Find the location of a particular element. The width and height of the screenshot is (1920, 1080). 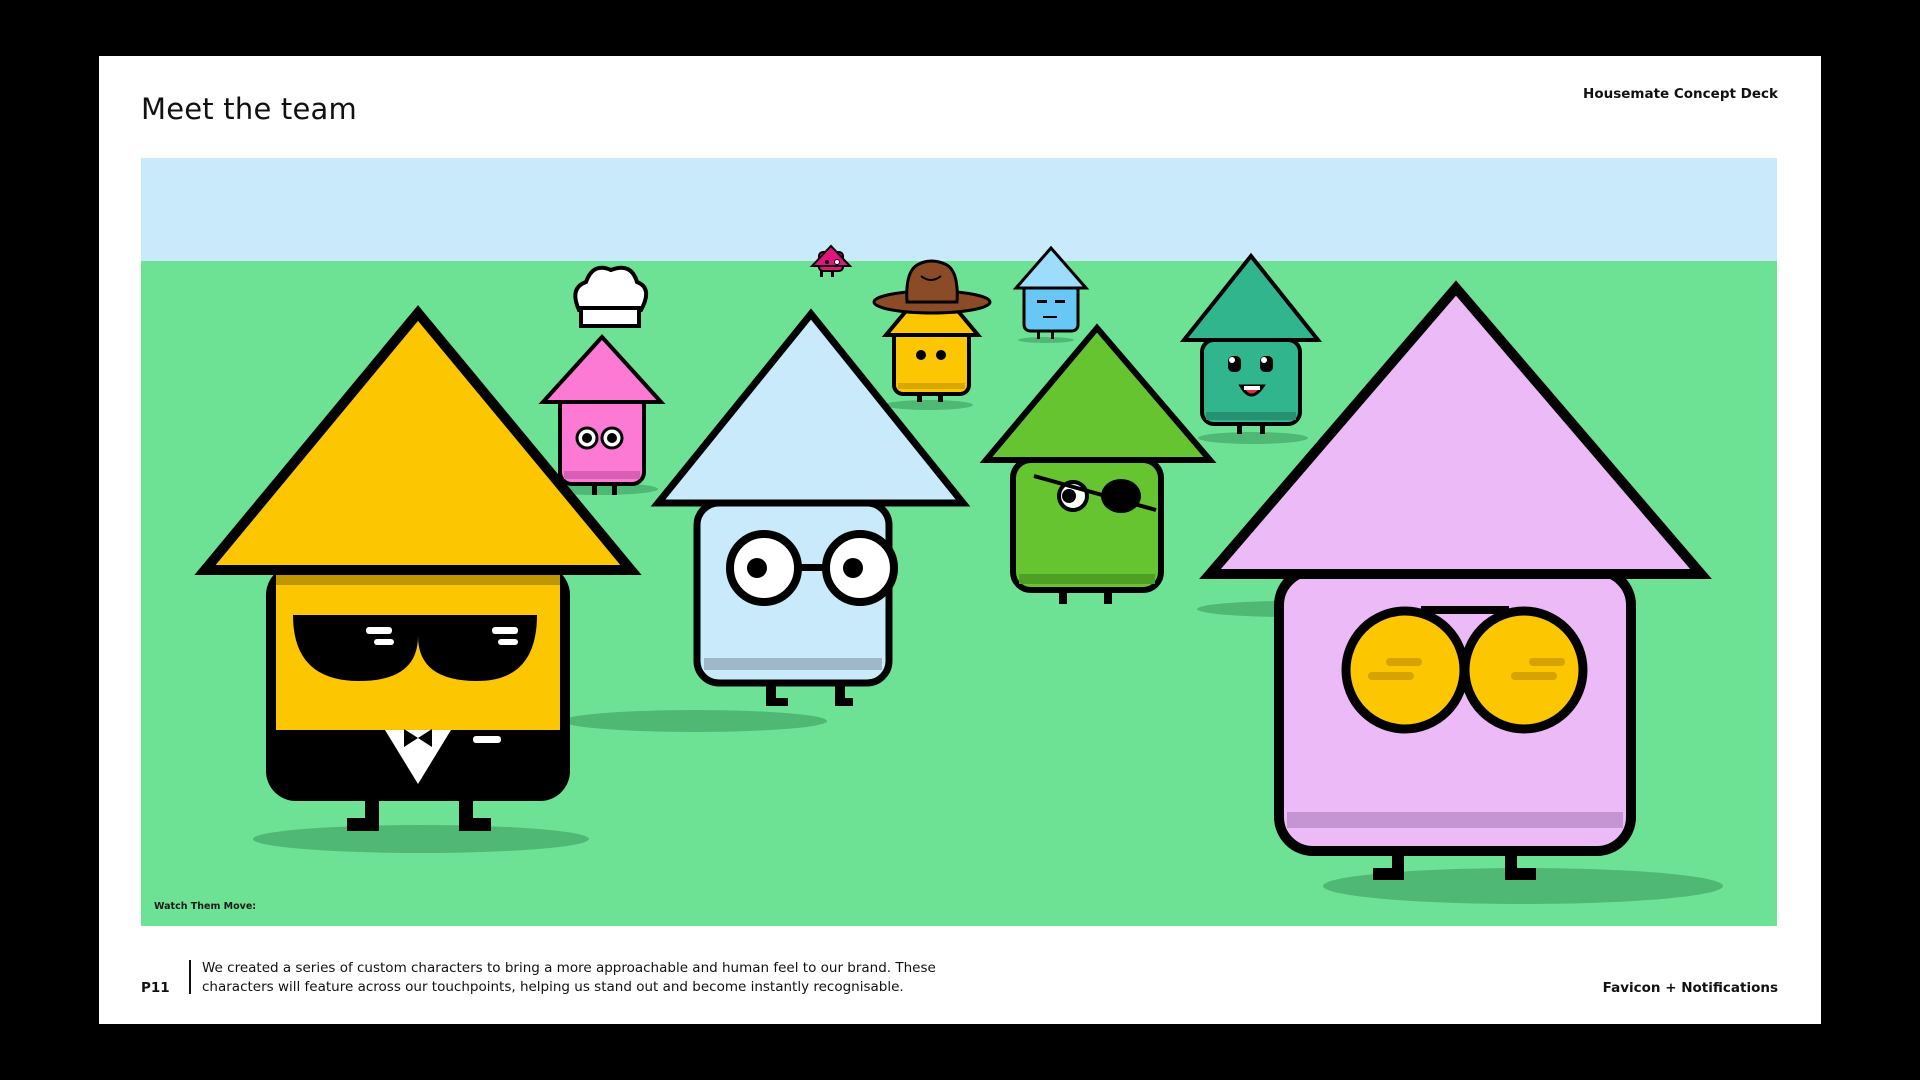

section-label: Favicon + Notifications is located at coordinates (1690, 988).